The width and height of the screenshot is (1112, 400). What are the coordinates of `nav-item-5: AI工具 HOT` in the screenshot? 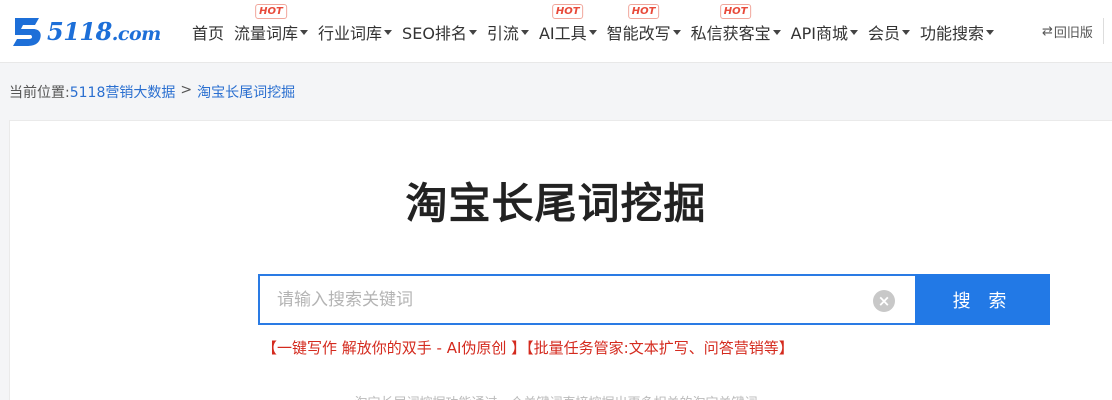 It's located at (568, 31).